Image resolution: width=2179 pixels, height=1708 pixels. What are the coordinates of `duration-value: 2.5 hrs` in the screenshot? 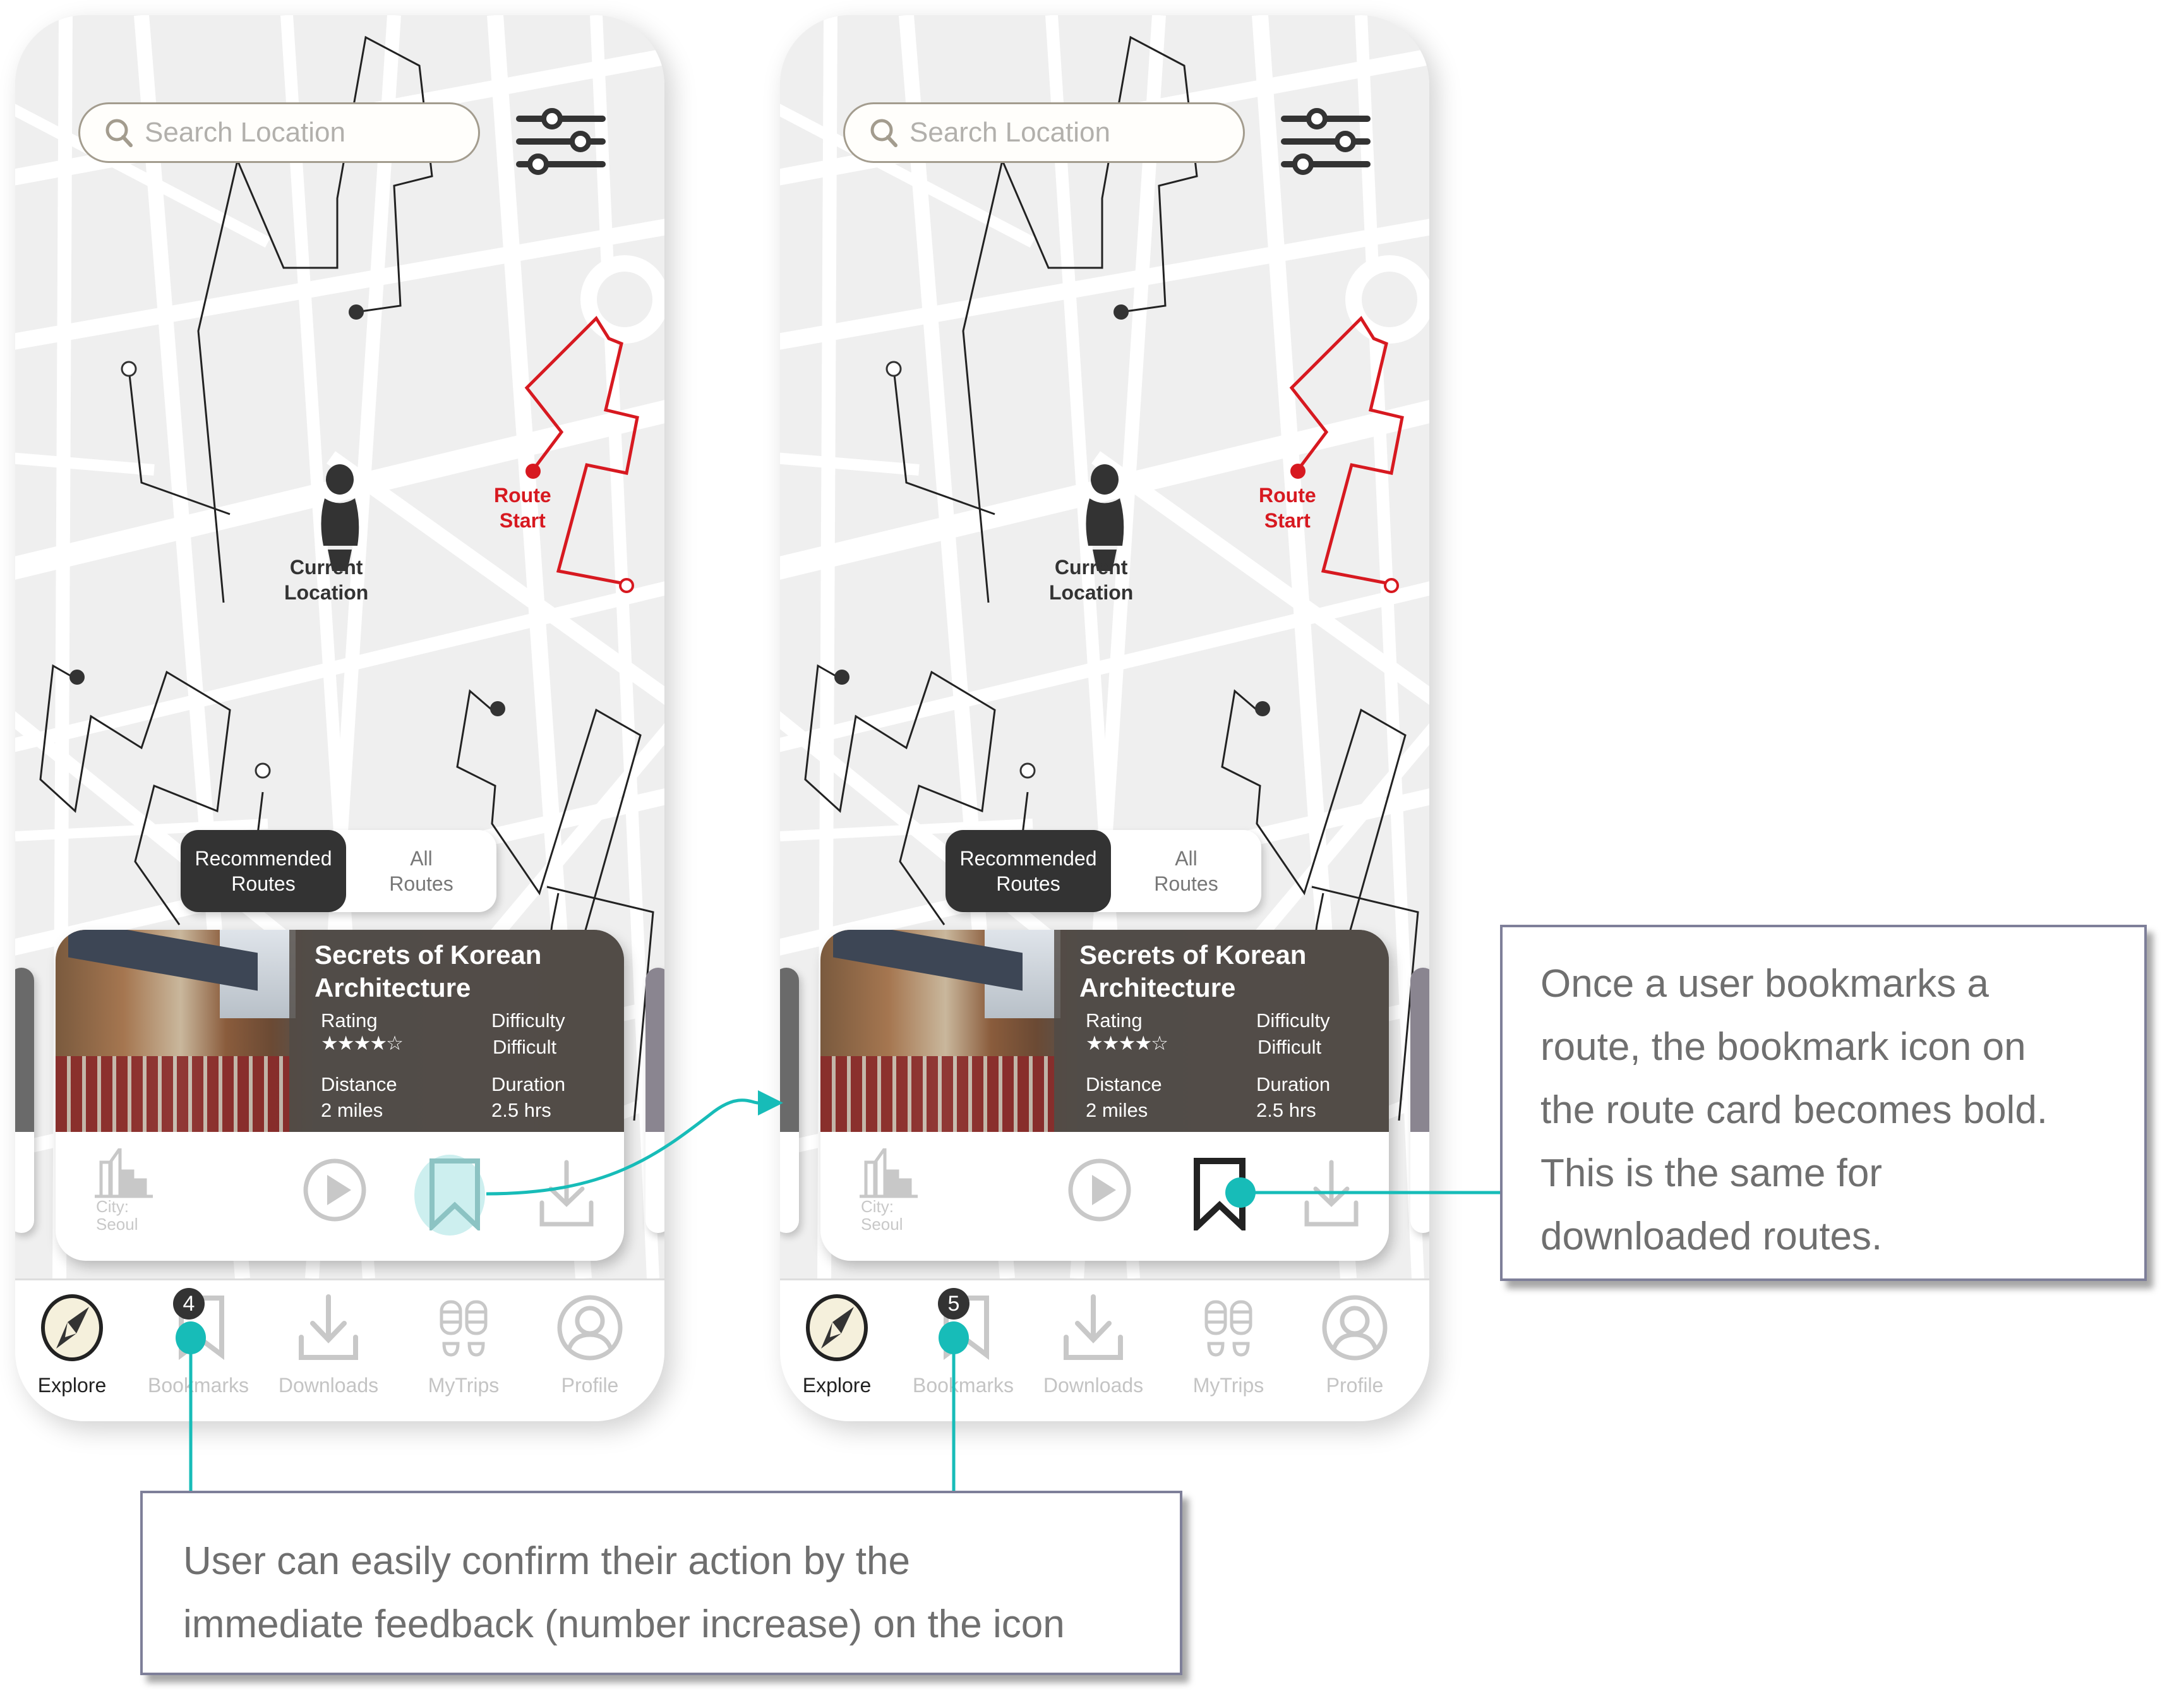 It's located at (1286, 1110).